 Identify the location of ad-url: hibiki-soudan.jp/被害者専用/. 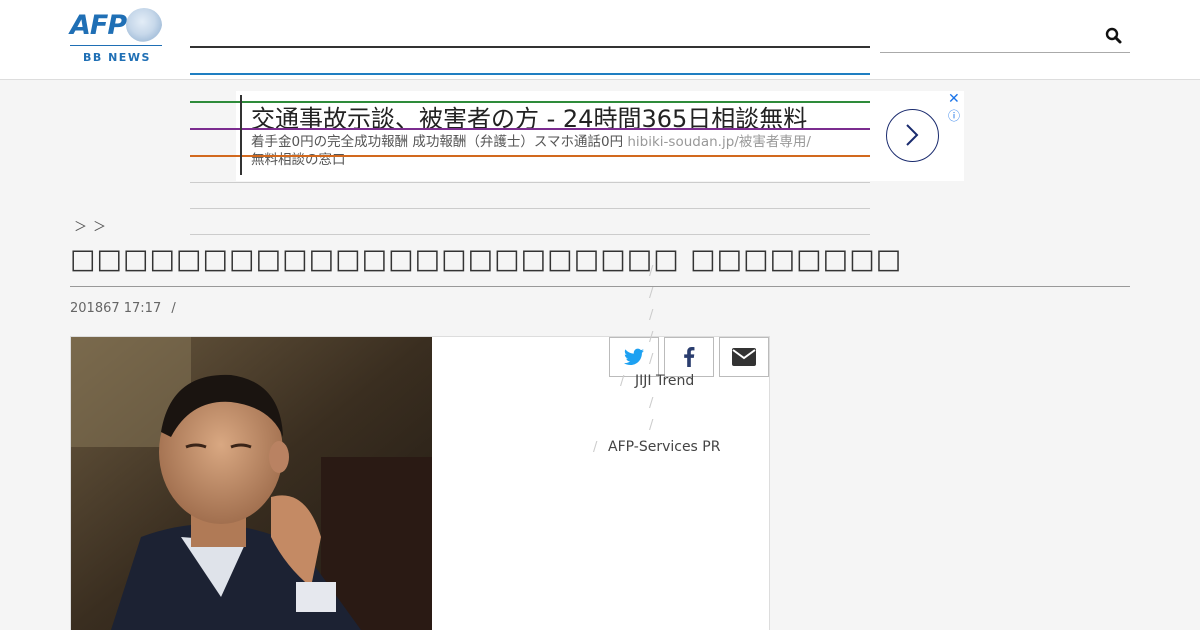
(719, 142).